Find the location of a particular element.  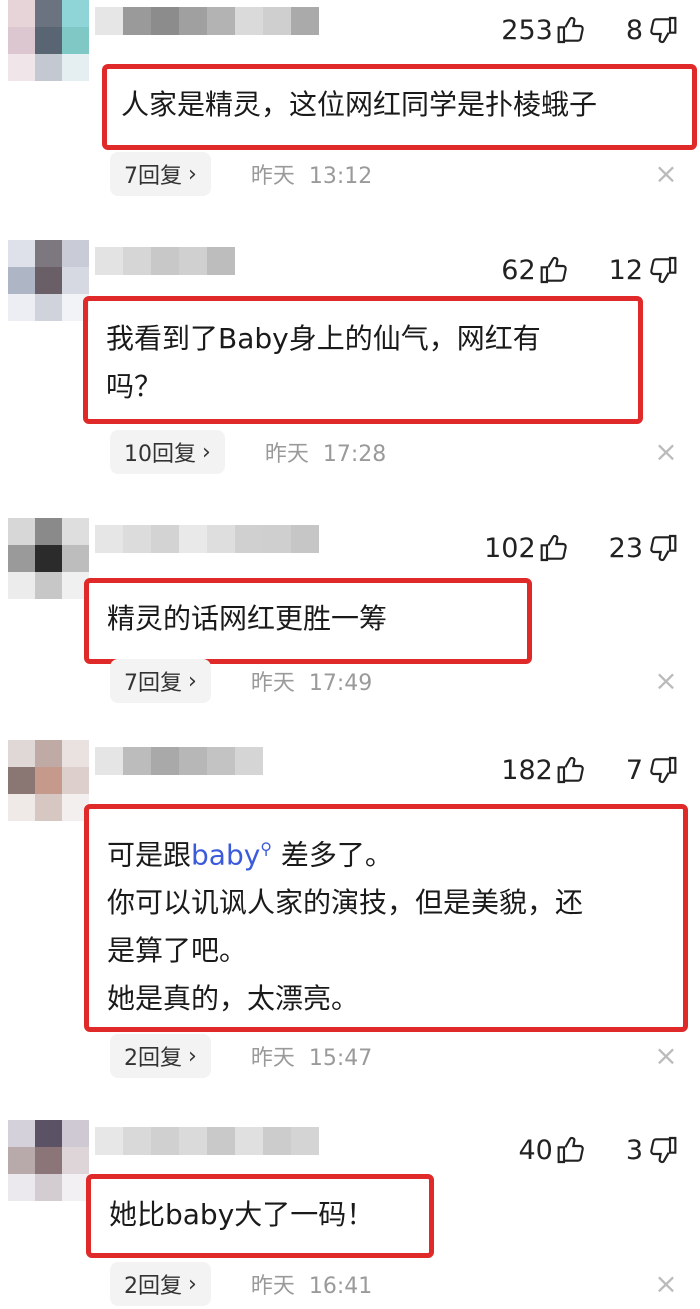

time-label: 16:41 is located at coordinates (340, 1286).